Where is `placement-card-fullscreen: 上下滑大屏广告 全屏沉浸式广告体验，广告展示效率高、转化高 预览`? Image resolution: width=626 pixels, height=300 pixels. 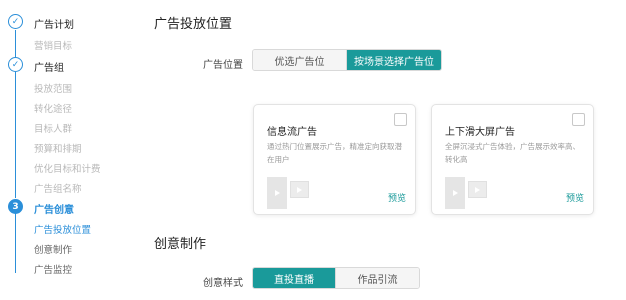 placement-card-fullscreen: 上下滑大屏广告 全屏沉浸式广告体验，广告展示效率高、转化高 预览 is located at coordinates (512, 159).